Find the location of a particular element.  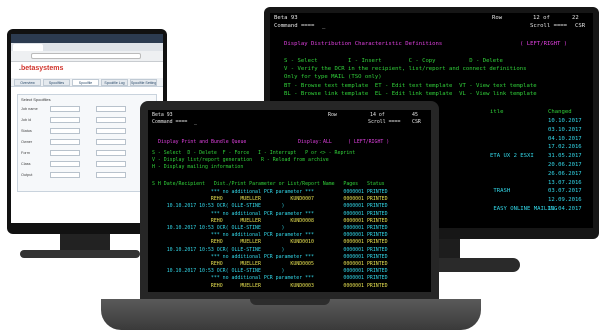

changed-date: 03.10.2017 is located at coordinates (565, 129).